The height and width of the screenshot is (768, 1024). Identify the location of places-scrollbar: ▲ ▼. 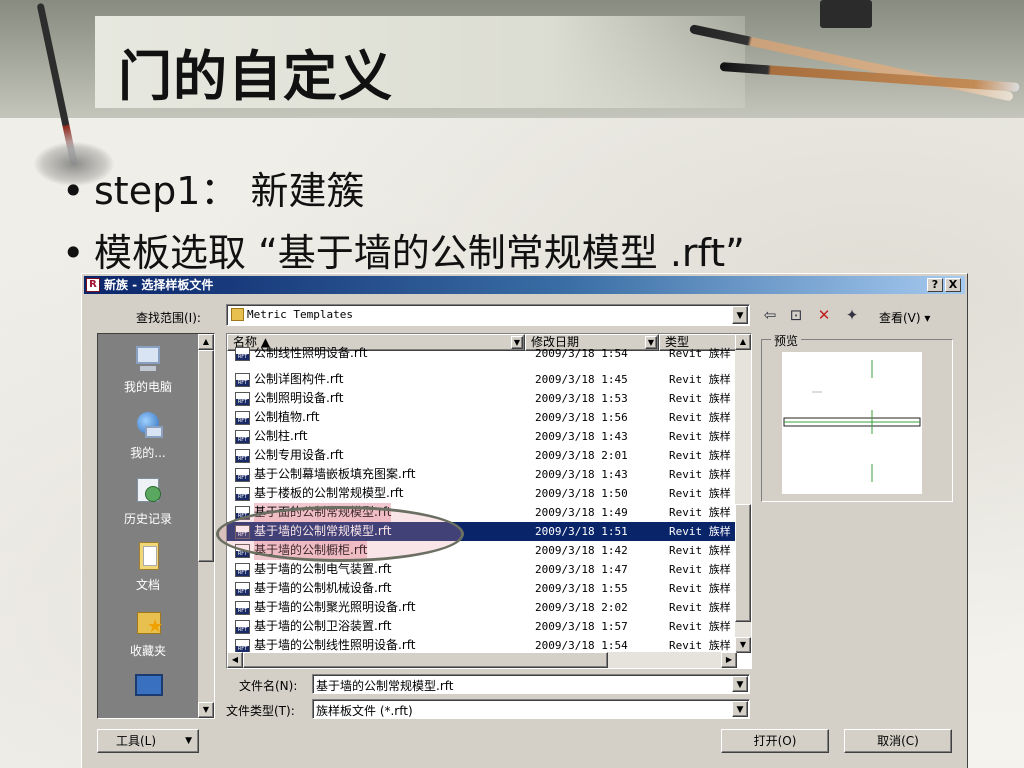
(206, 526).